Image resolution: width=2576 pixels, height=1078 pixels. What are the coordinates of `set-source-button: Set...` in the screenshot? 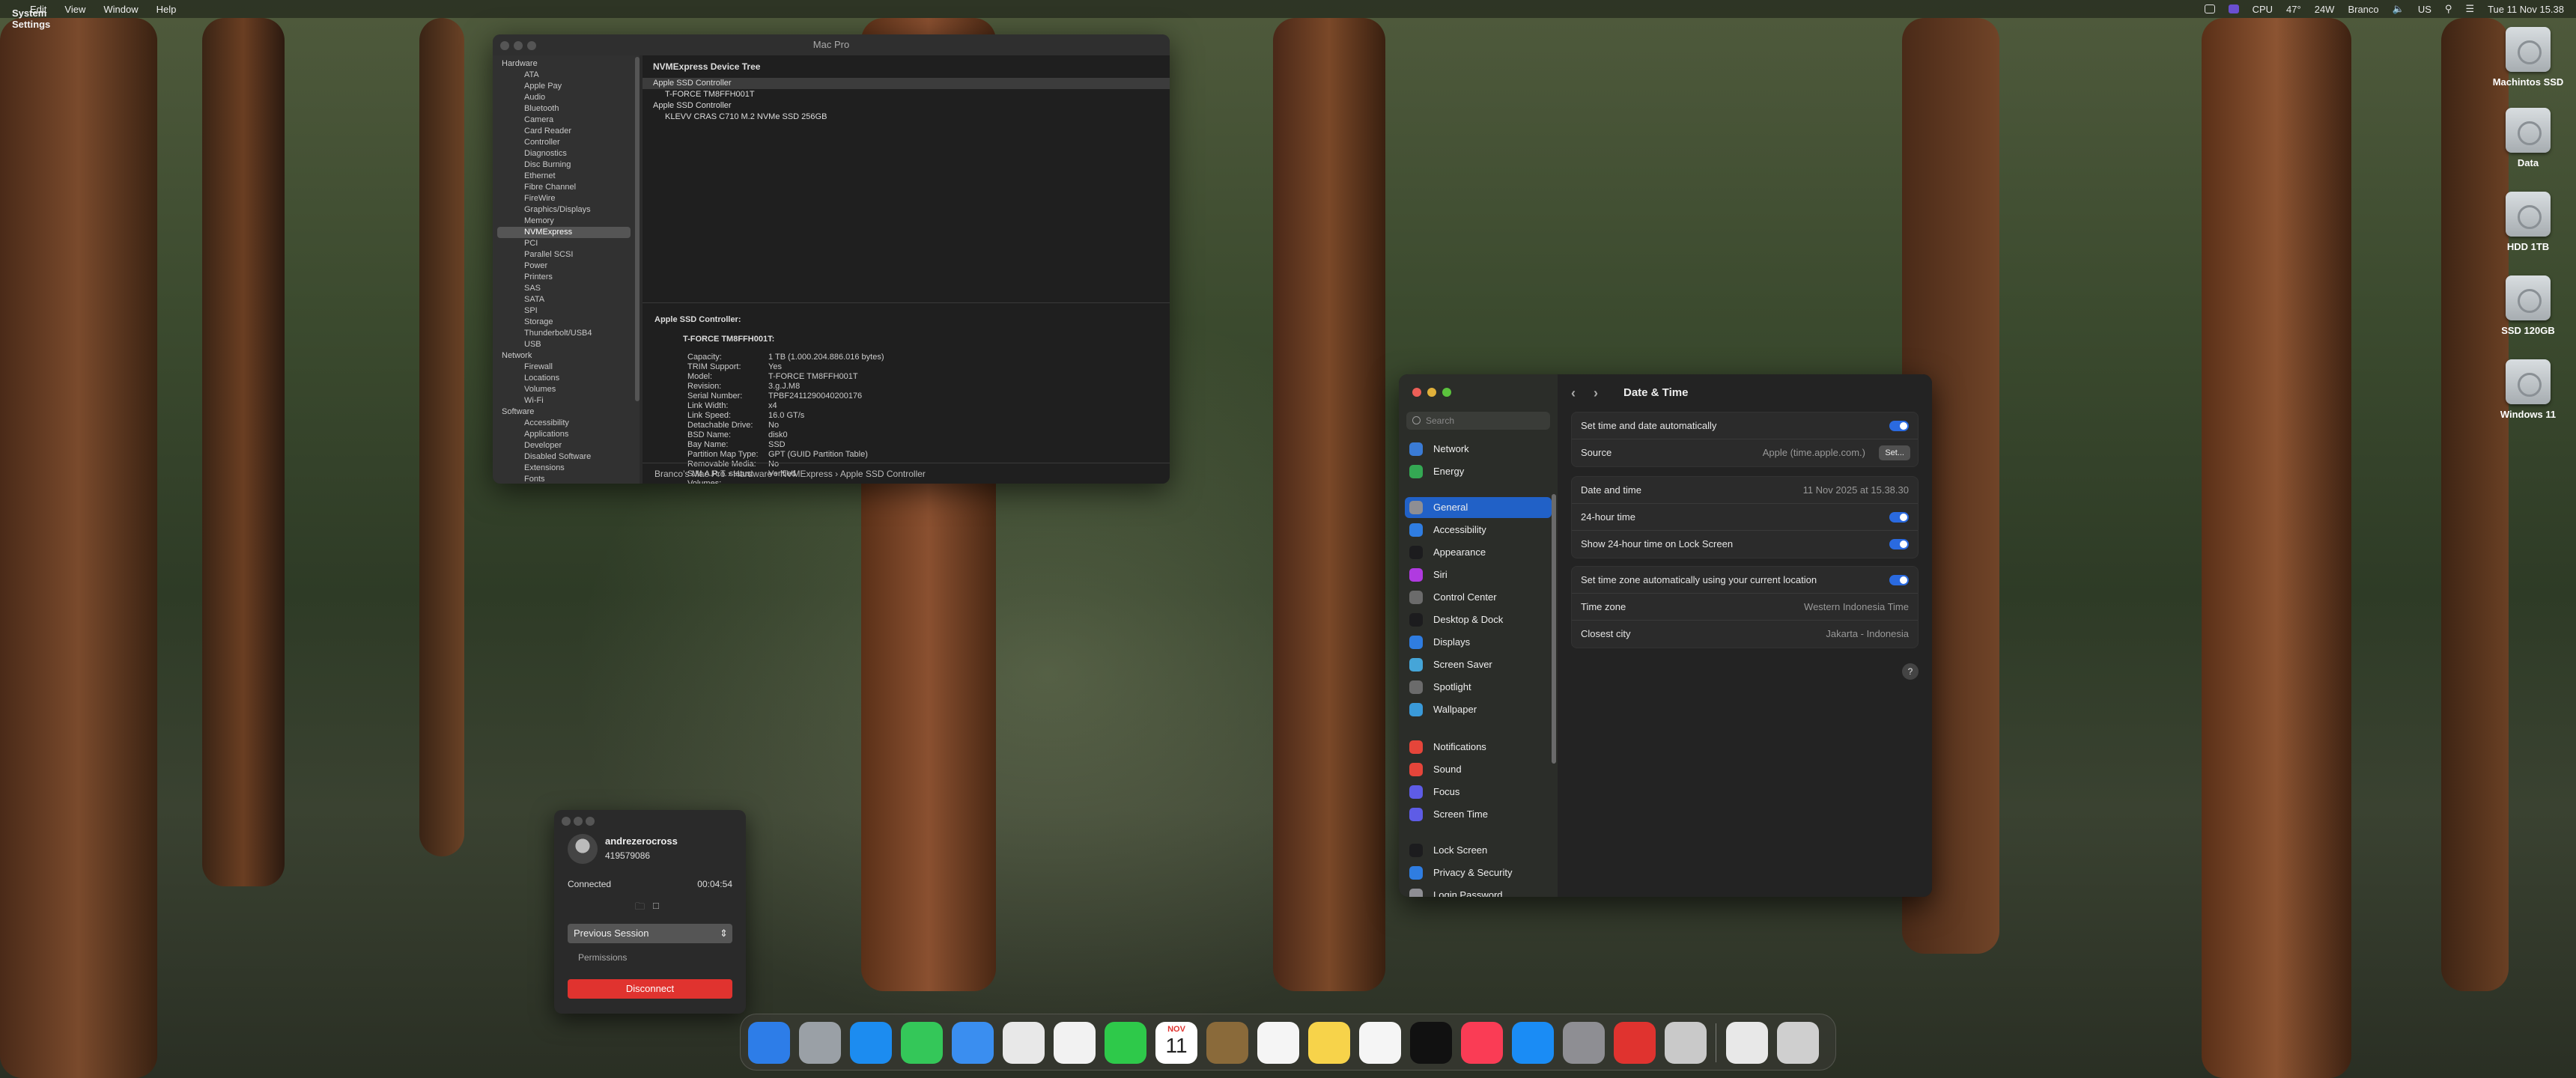 It's located at (1894, 452).